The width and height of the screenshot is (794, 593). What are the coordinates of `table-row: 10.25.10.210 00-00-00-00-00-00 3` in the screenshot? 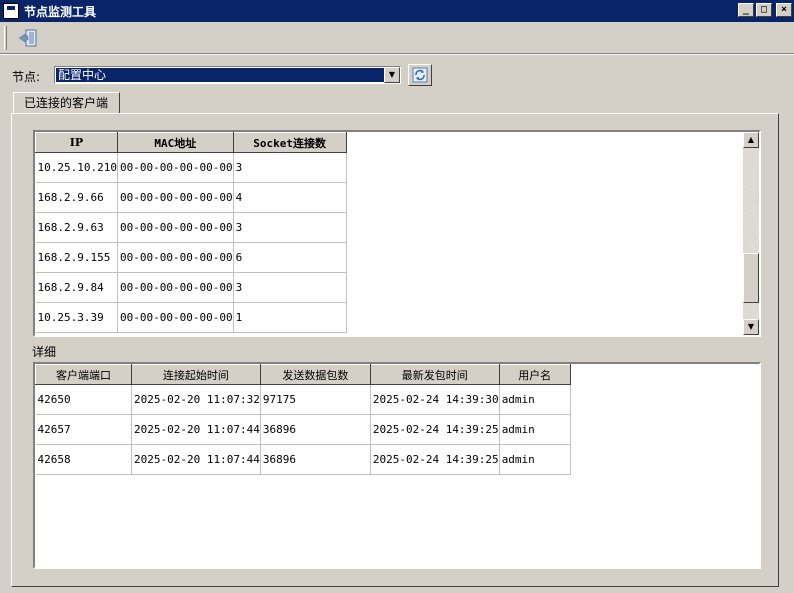 It's located at (191, 167).